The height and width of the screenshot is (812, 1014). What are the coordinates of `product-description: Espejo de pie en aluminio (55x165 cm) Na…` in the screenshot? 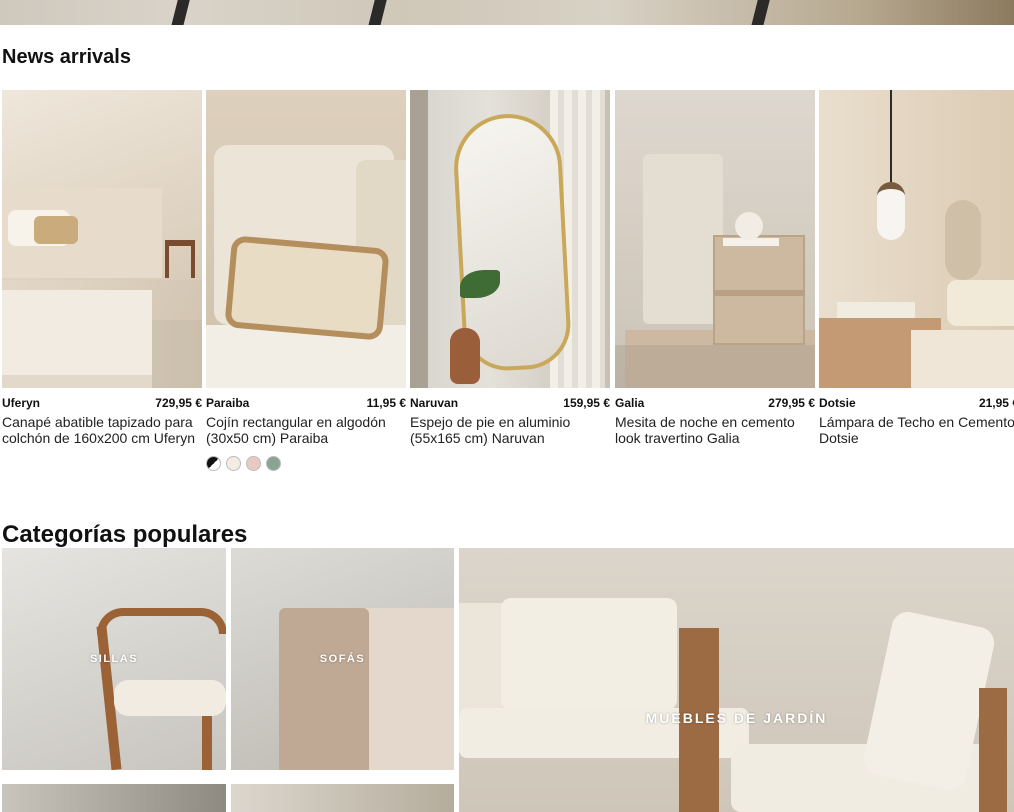 It's located at (510, 430).